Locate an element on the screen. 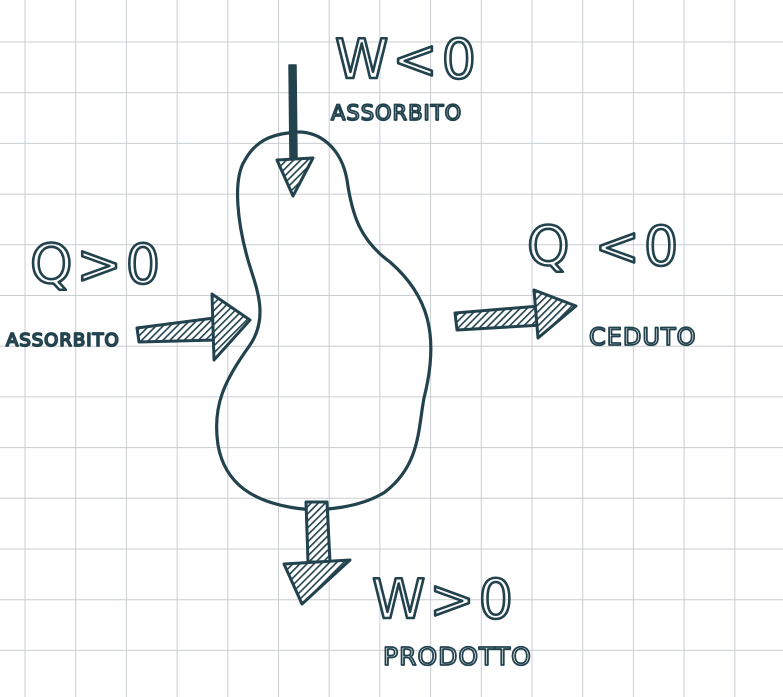 The width and height of the screenshot is (783, 697). heat-in-arrow is located at coordinates (193, 327).